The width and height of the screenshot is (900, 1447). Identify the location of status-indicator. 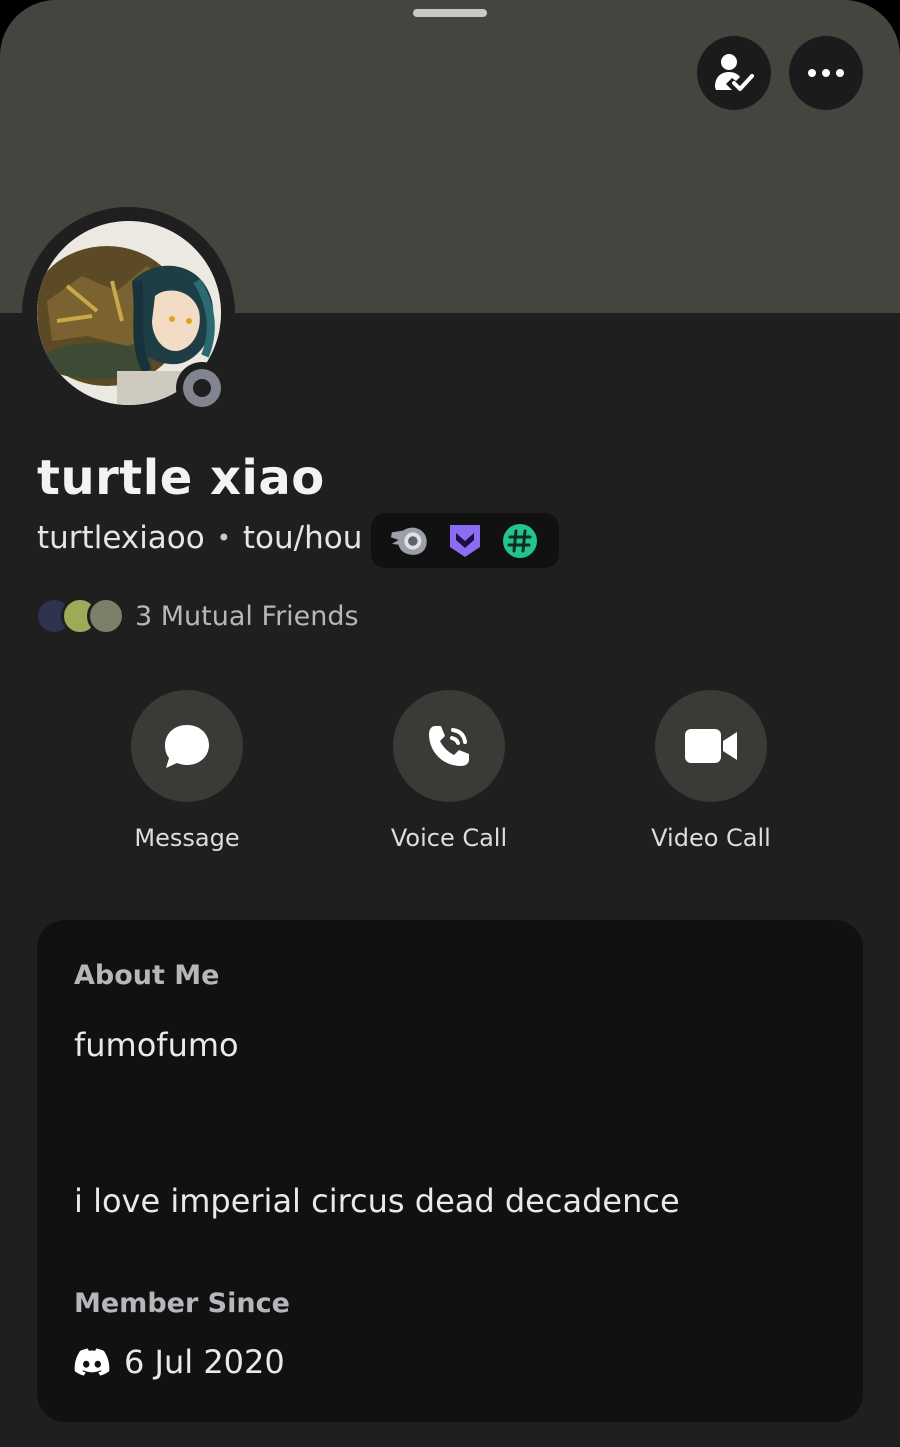
(202, 388).